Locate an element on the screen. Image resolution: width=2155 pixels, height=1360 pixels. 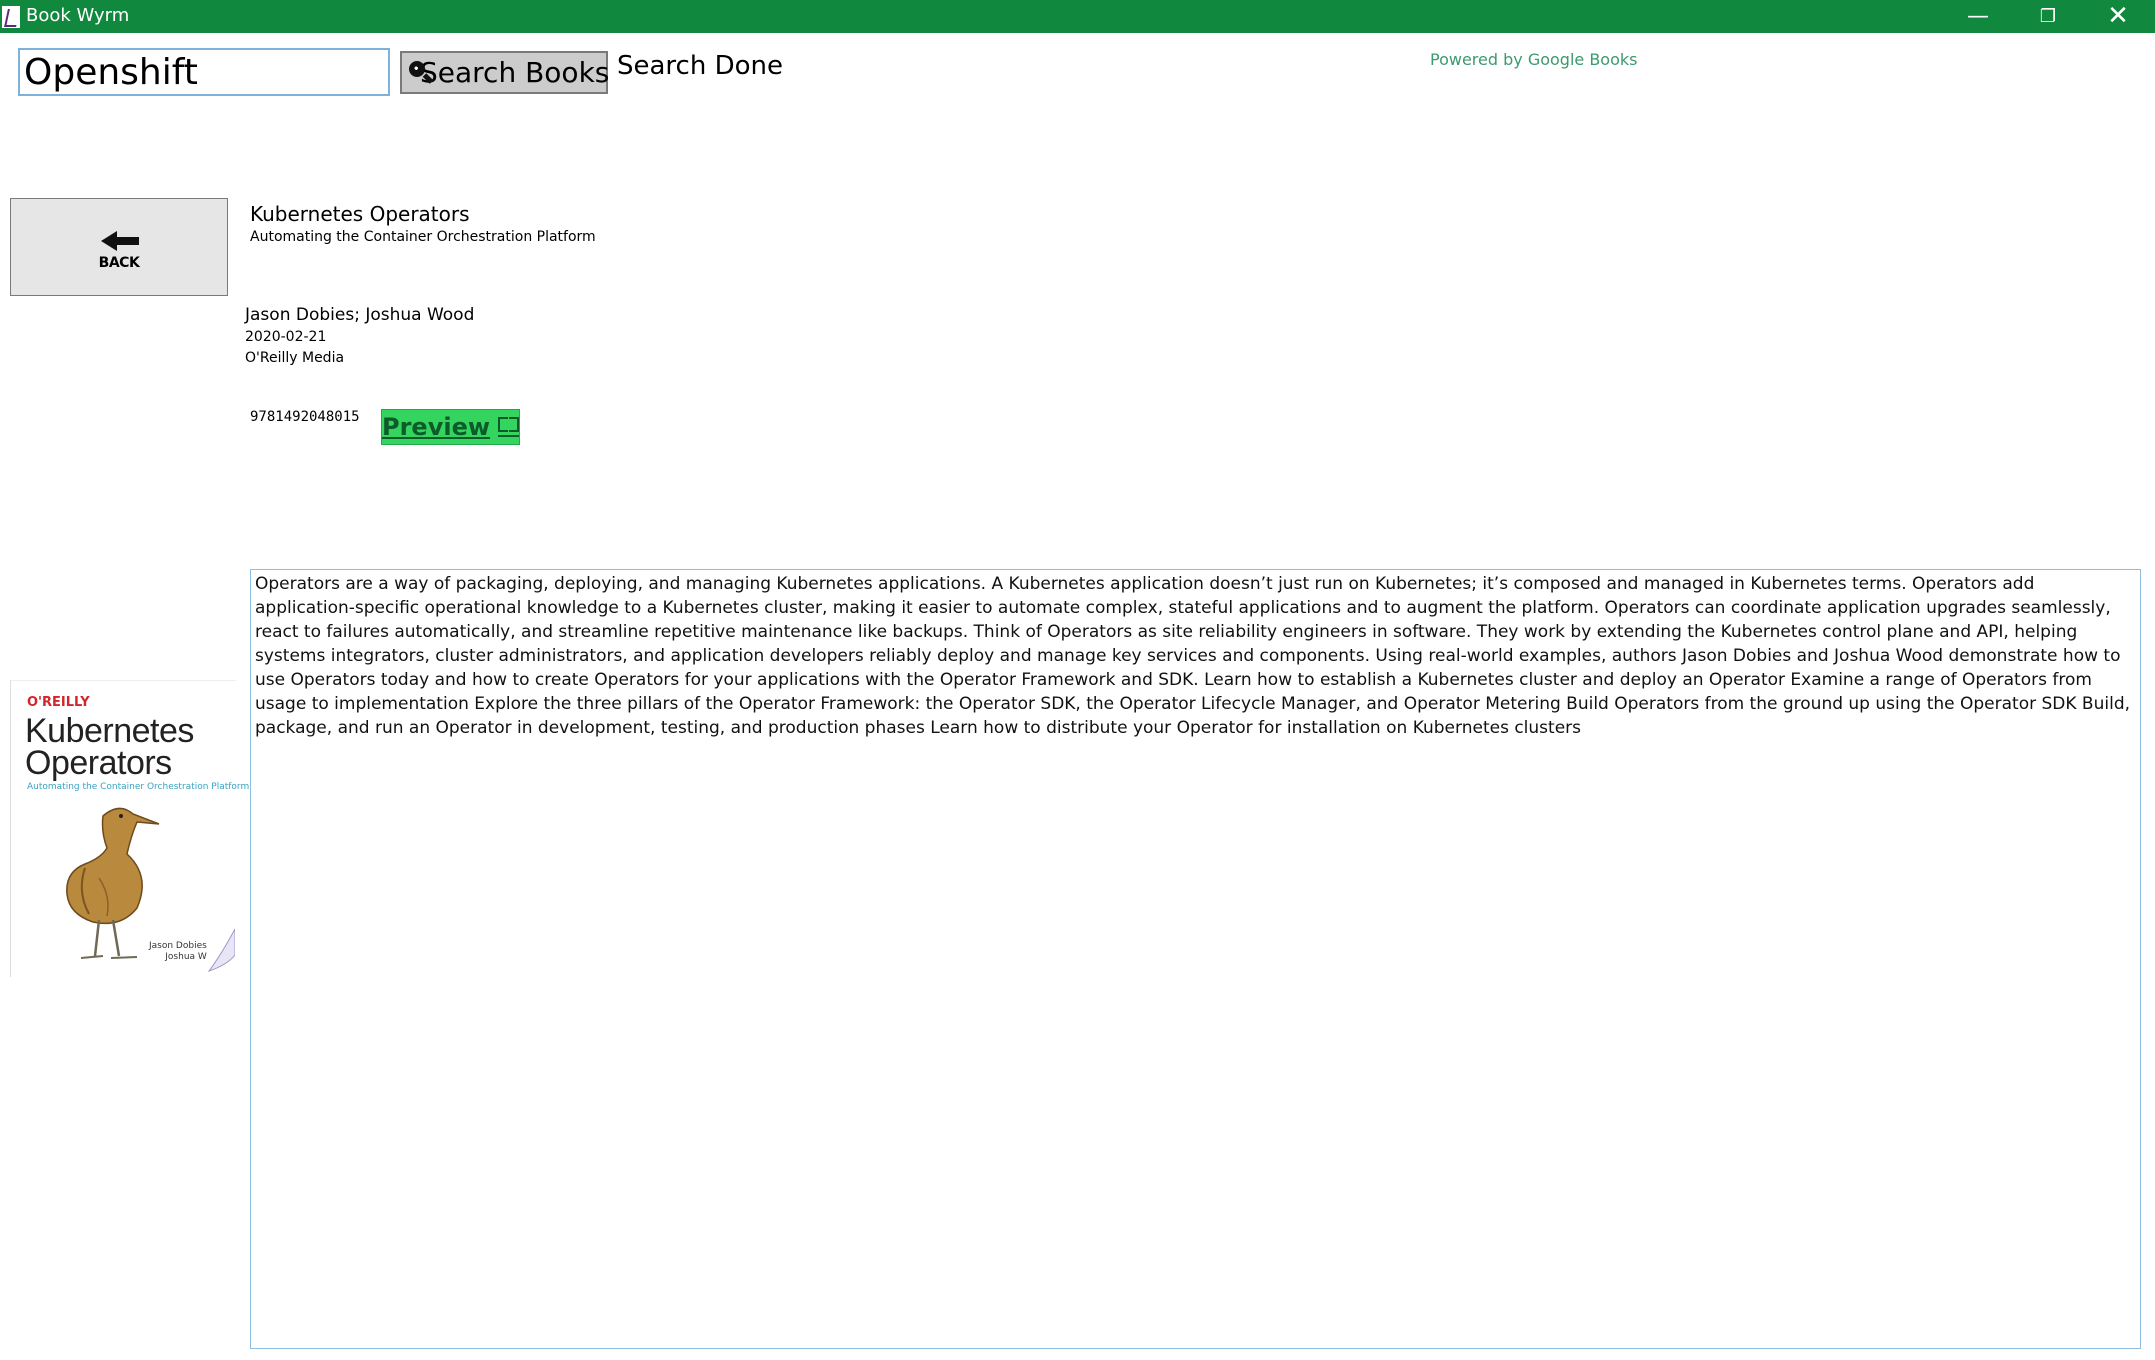
cover-title: Kubernetes Operators is located at coordinates (109, 747).